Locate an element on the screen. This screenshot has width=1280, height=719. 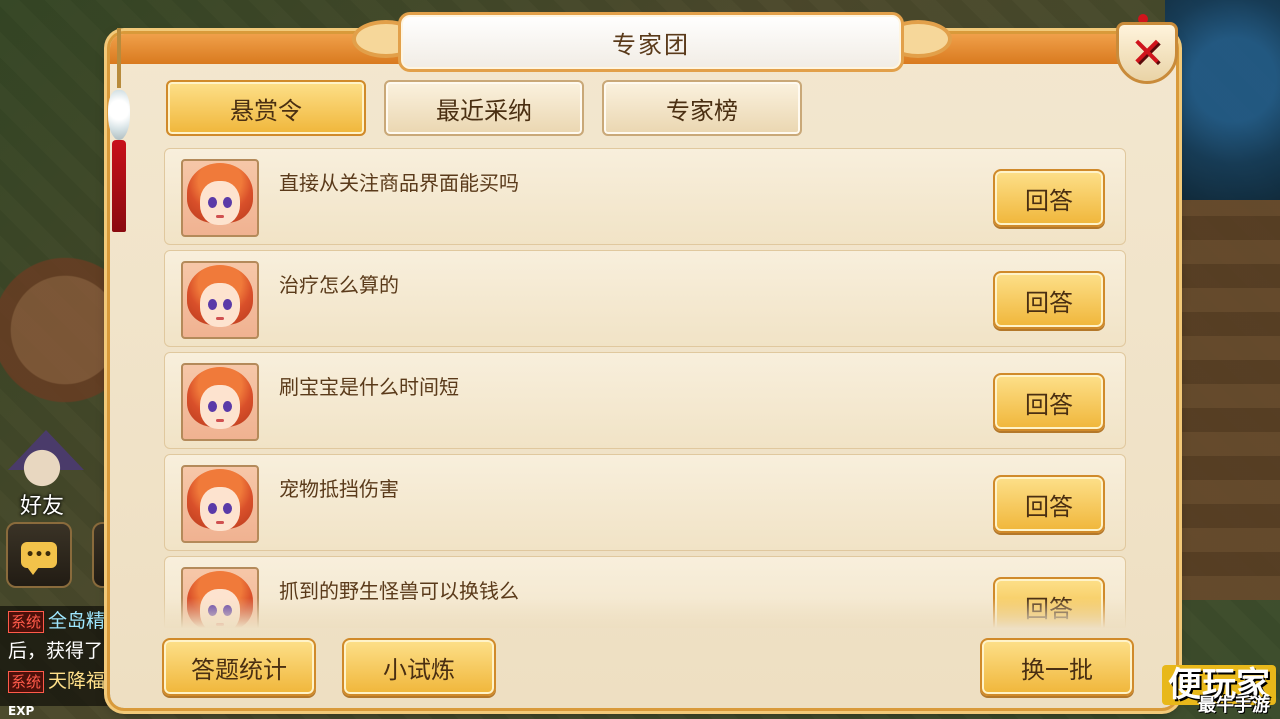
question-text: 治疗怎么算的 is located at coordinates (339, 285).